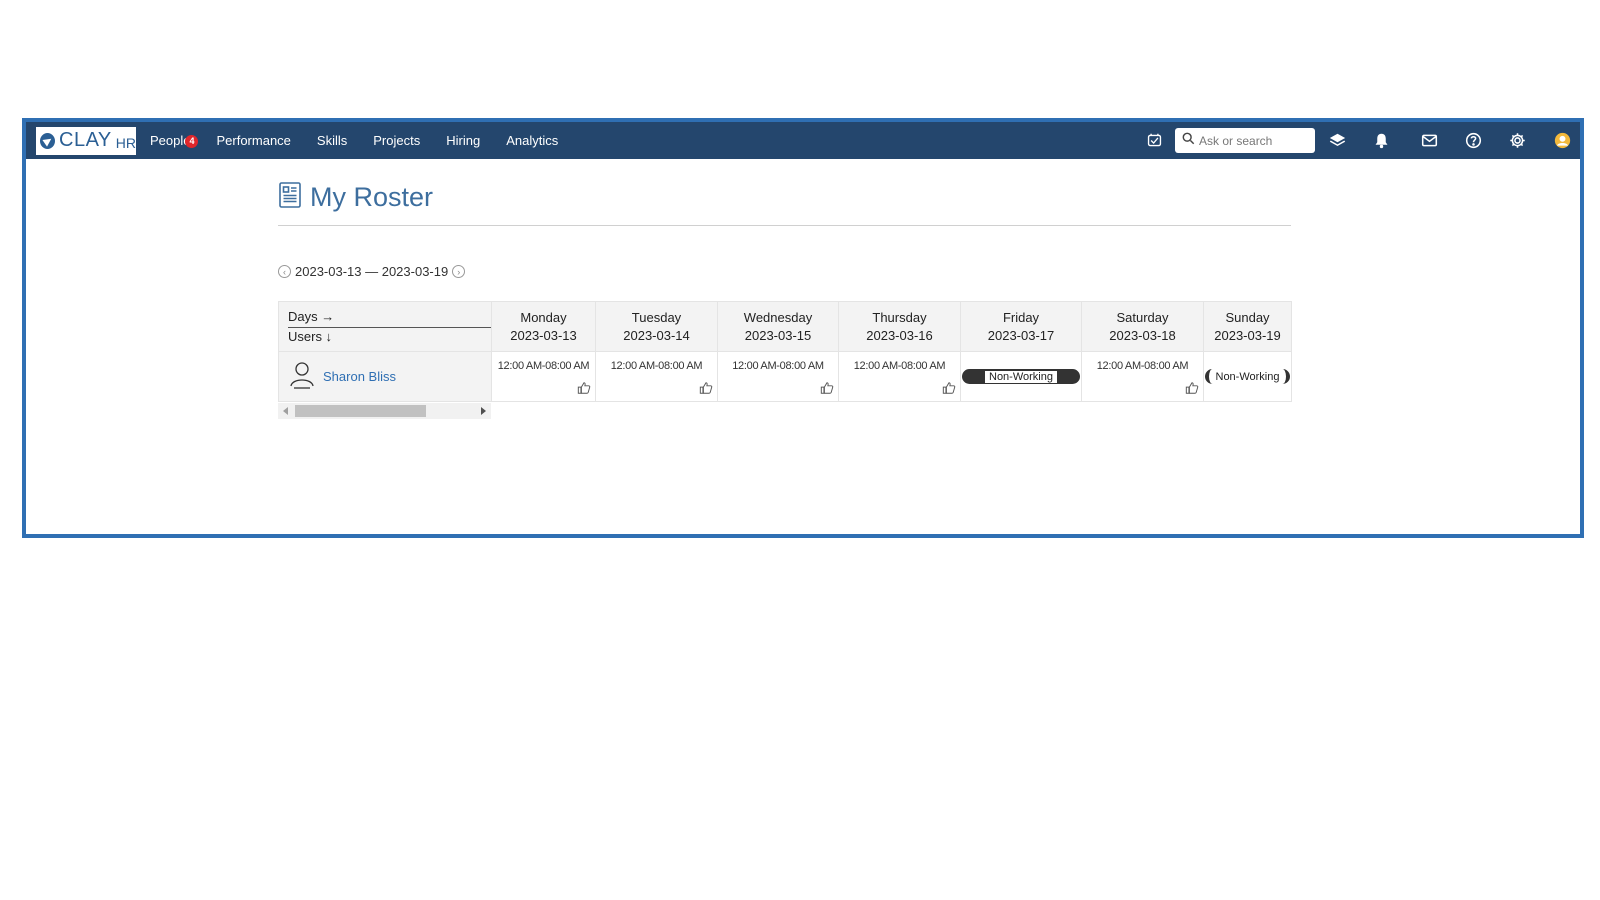 This screenshot has width=1600, height=900. I want to click on day-header-tuesday: Tuesday 2023-03-14, so click(656, 326).